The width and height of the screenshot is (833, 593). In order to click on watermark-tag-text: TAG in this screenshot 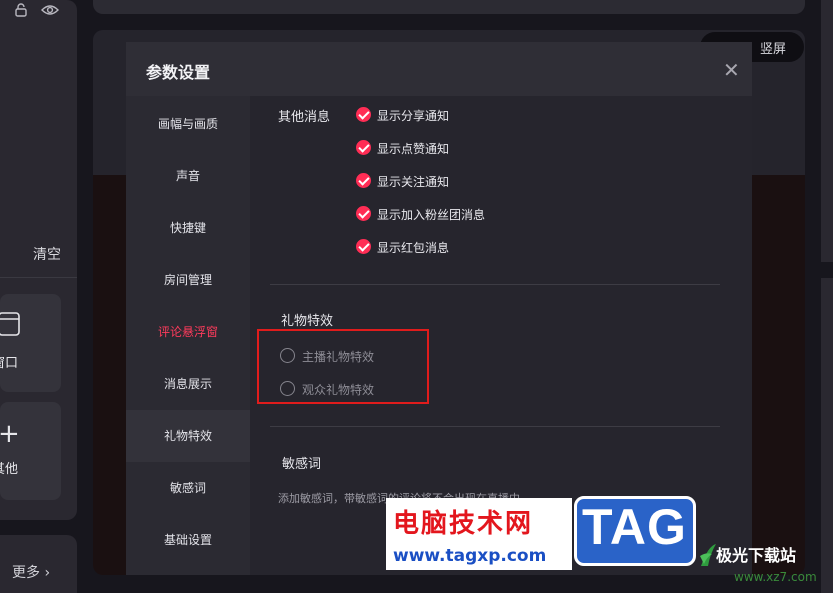, I will do `click(634, 527)`.